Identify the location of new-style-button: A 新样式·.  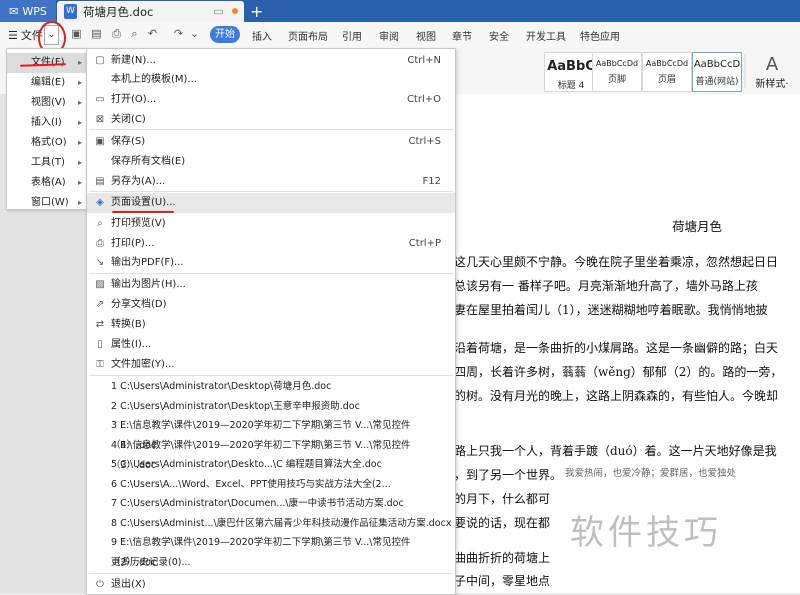
(772, 72).